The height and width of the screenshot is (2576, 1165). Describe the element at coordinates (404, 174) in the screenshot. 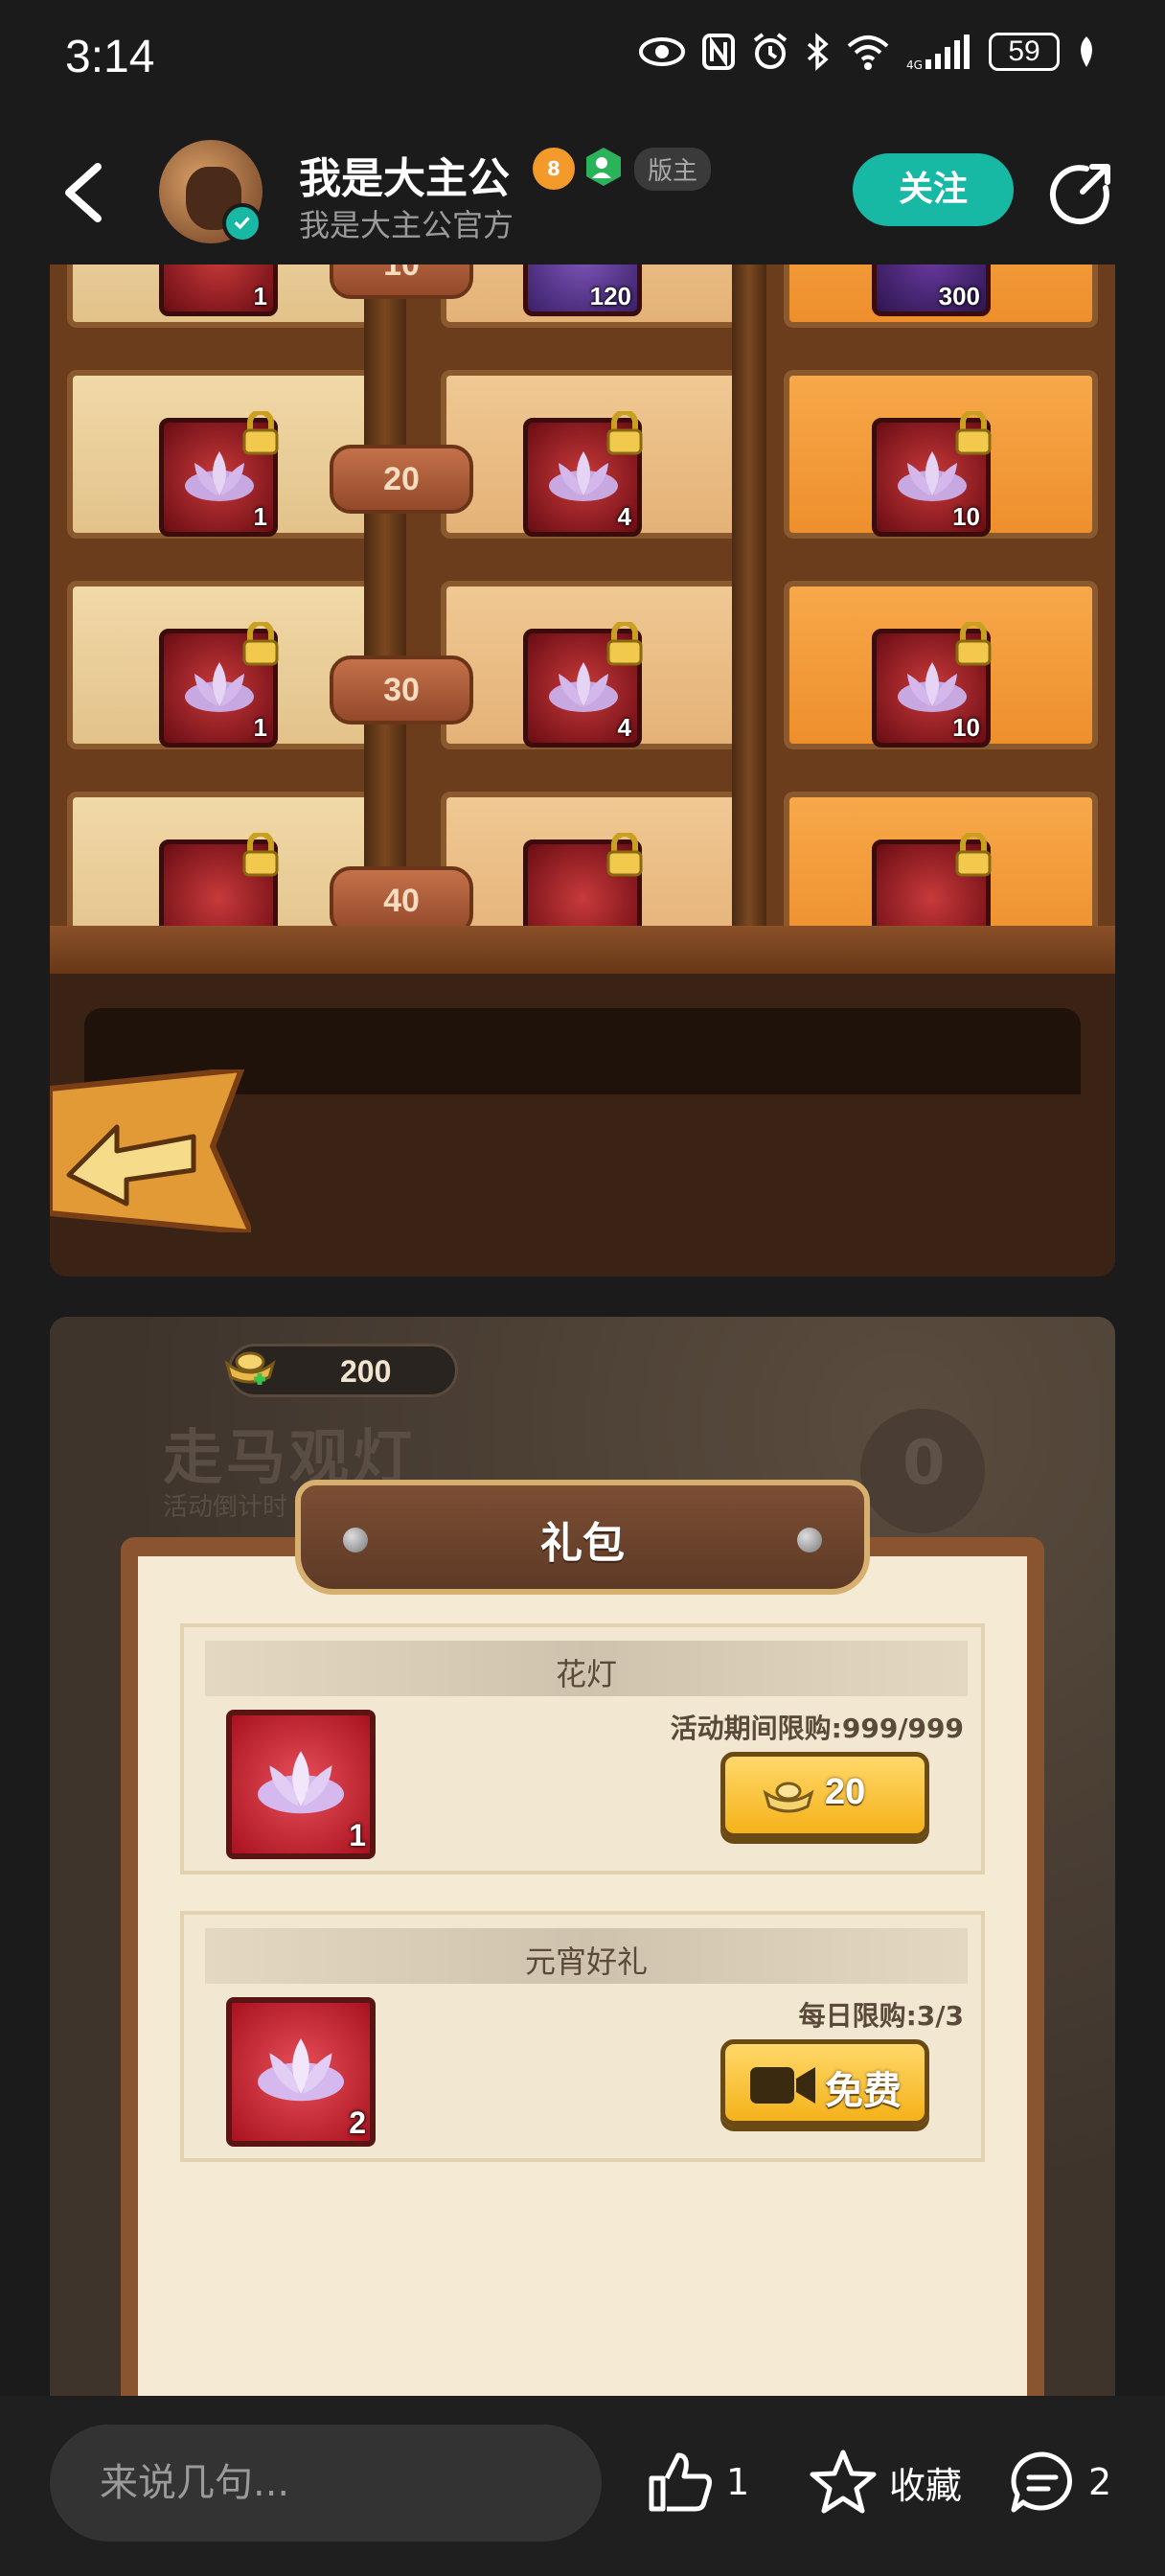

I see `author-name: 我是大主公` at that location.